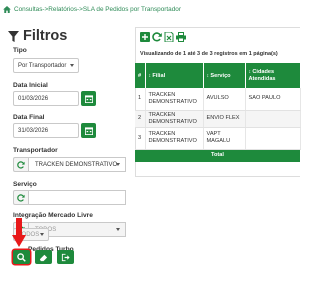 This screenshot has height=300, width=320. Describe the element at coordinates (35, 150) in the screenshot. I see `transportador-label: Transportador` at that location.